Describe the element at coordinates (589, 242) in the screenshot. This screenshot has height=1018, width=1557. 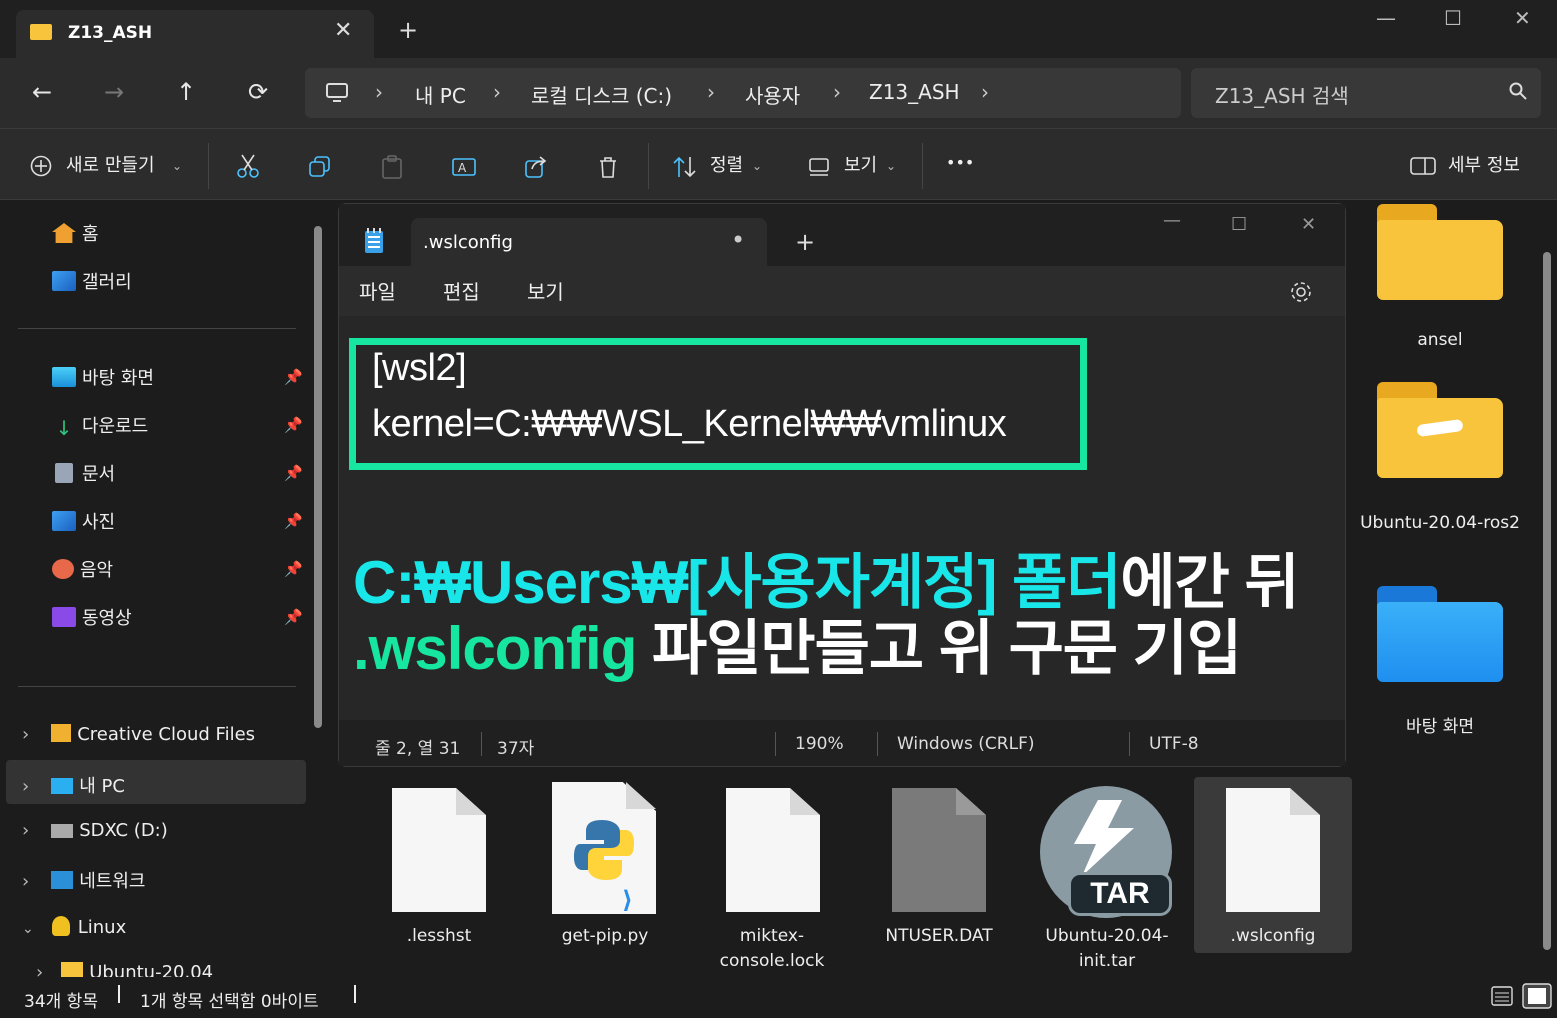
I see `notepad-tab: .wslconfig •` at that location.